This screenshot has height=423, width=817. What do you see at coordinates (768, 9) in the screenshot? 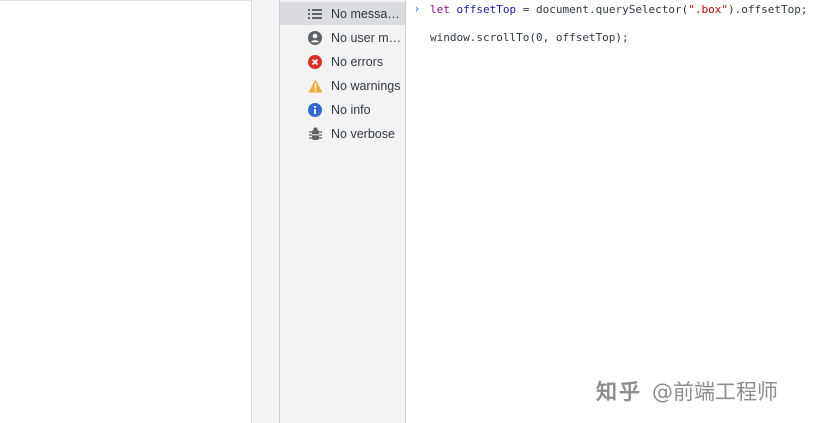
I see `code-text: ).offsetTop;` at bounding box center [768, 9].